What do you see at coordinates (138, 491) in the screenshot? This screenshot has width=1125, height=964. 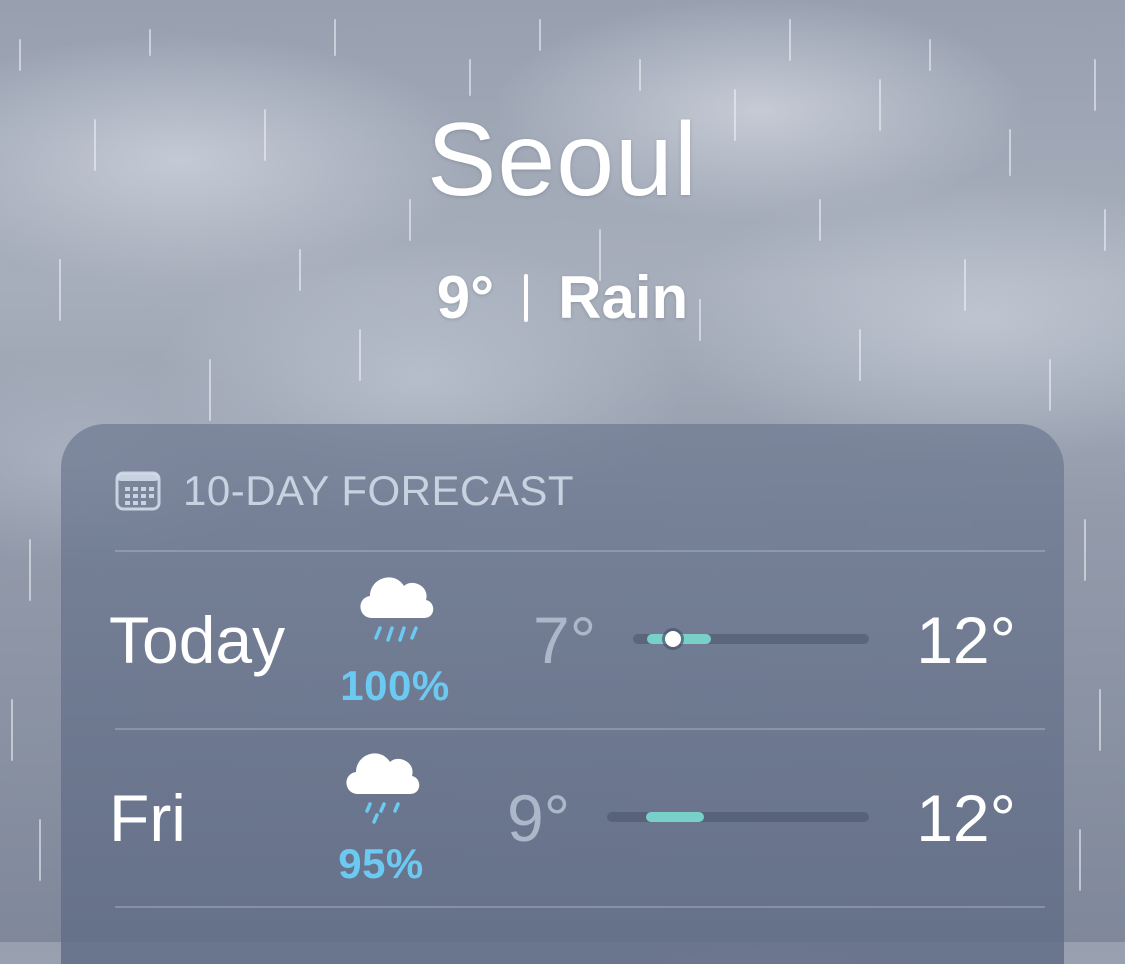 I see `calendar-icon` at bounding box center [138, 491].